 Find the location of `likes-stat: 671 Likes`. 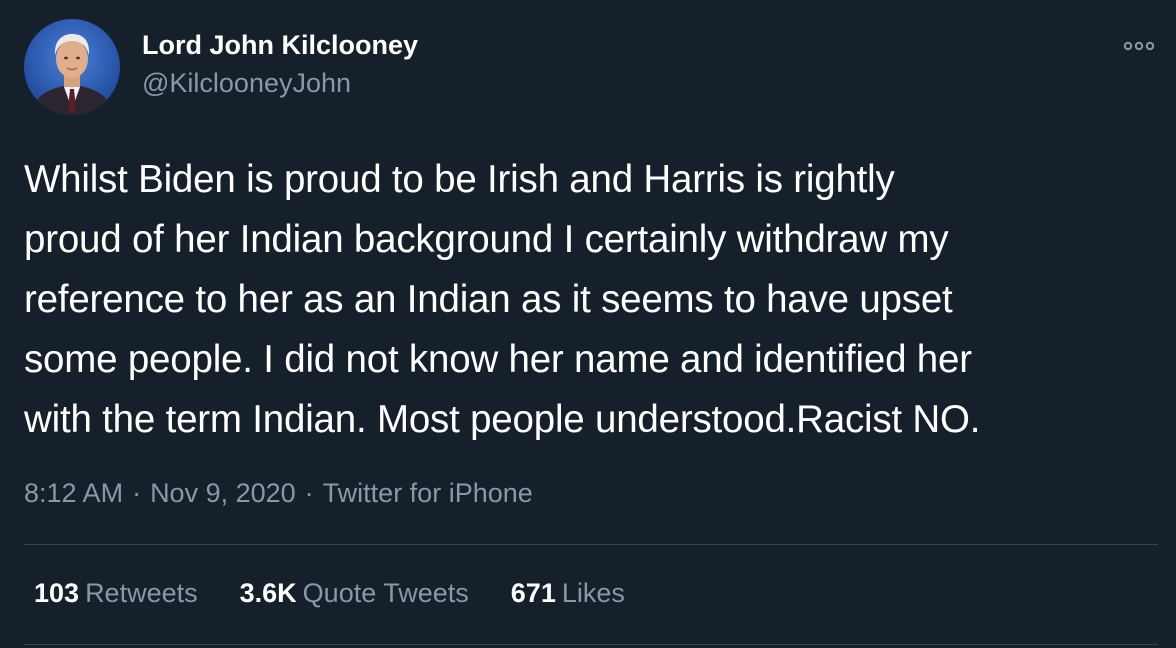

likes-stat: 671 Likes is located at coordinates (568, 593).